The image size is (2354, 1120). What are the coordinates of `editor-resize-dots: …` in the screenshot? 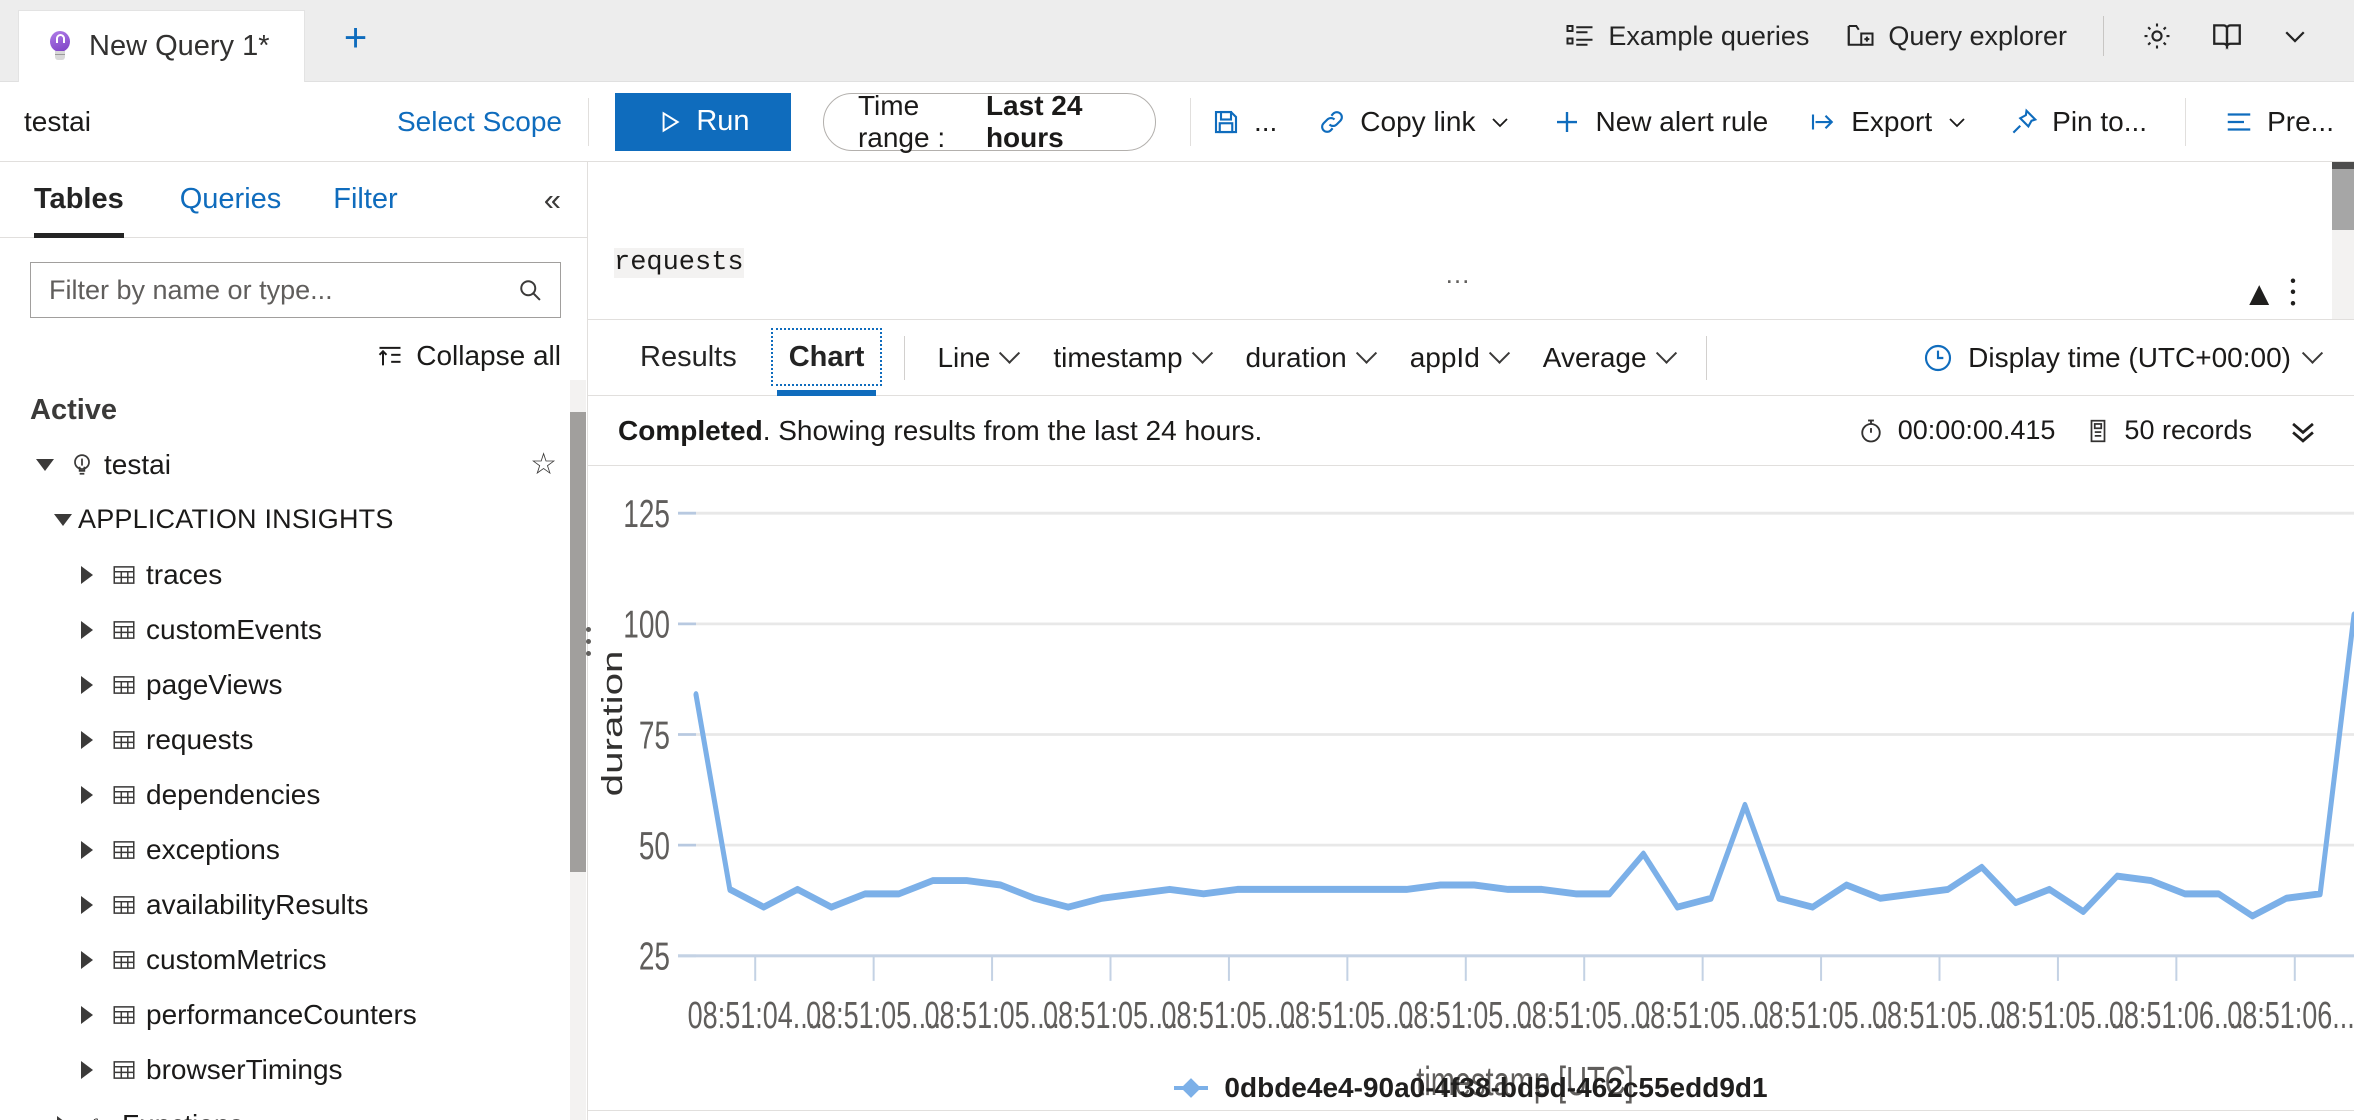 It's located at (1460, 274).